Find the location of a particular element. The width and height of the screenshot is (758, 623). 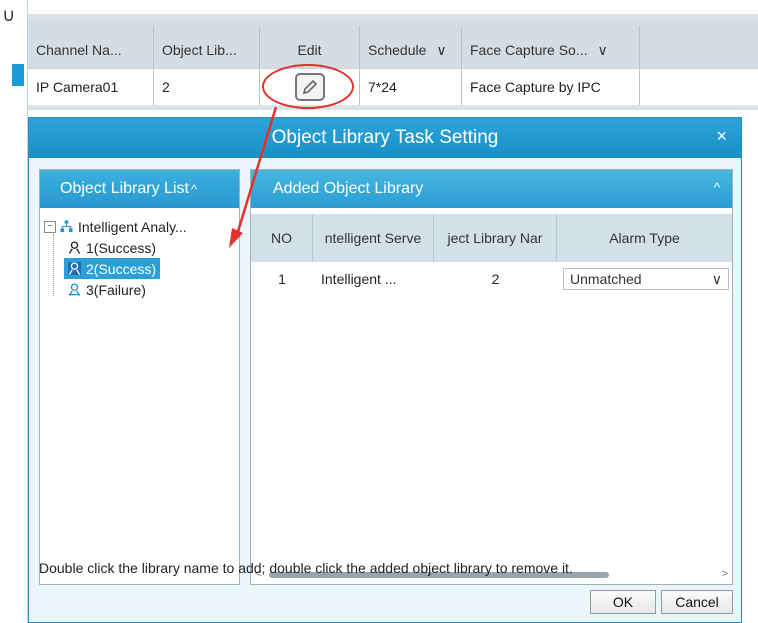

search-icon: ∪ is located at coordinates (8, 15).